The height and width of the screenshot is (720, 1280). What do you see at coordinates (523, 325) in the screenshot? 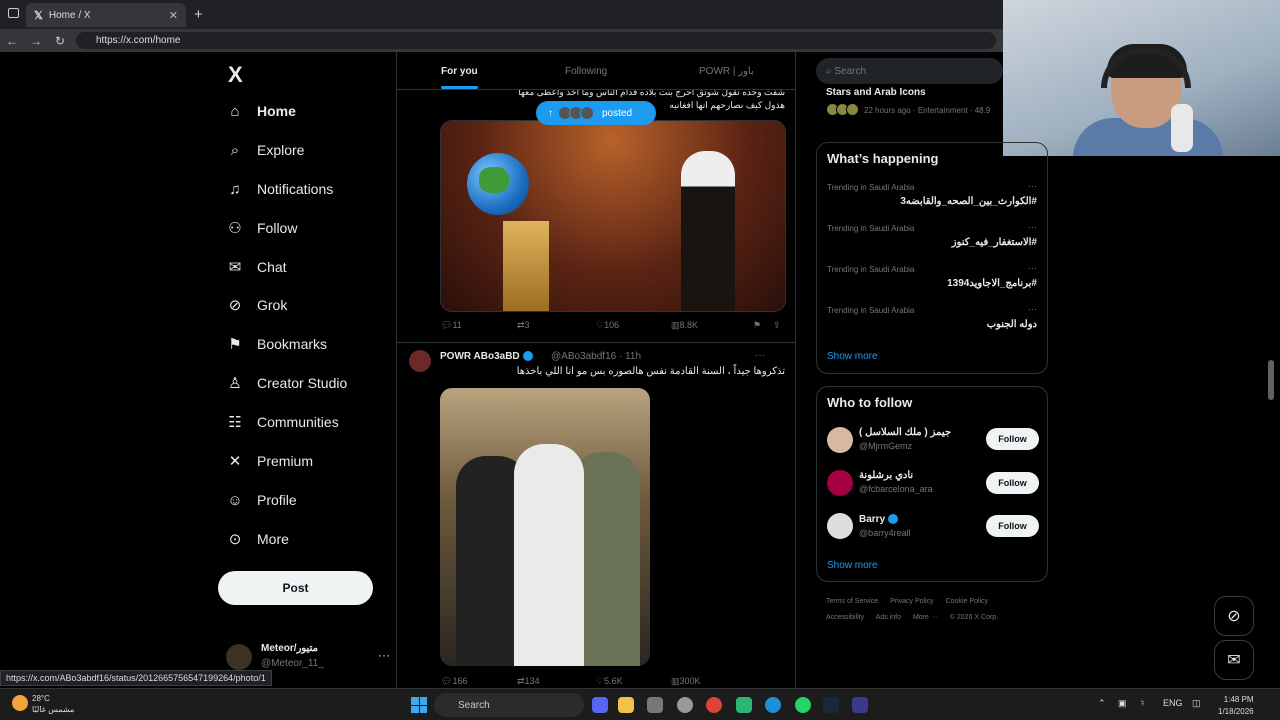
I see `retweet-button: ⇄ 3` at bounding box center [523, 325].